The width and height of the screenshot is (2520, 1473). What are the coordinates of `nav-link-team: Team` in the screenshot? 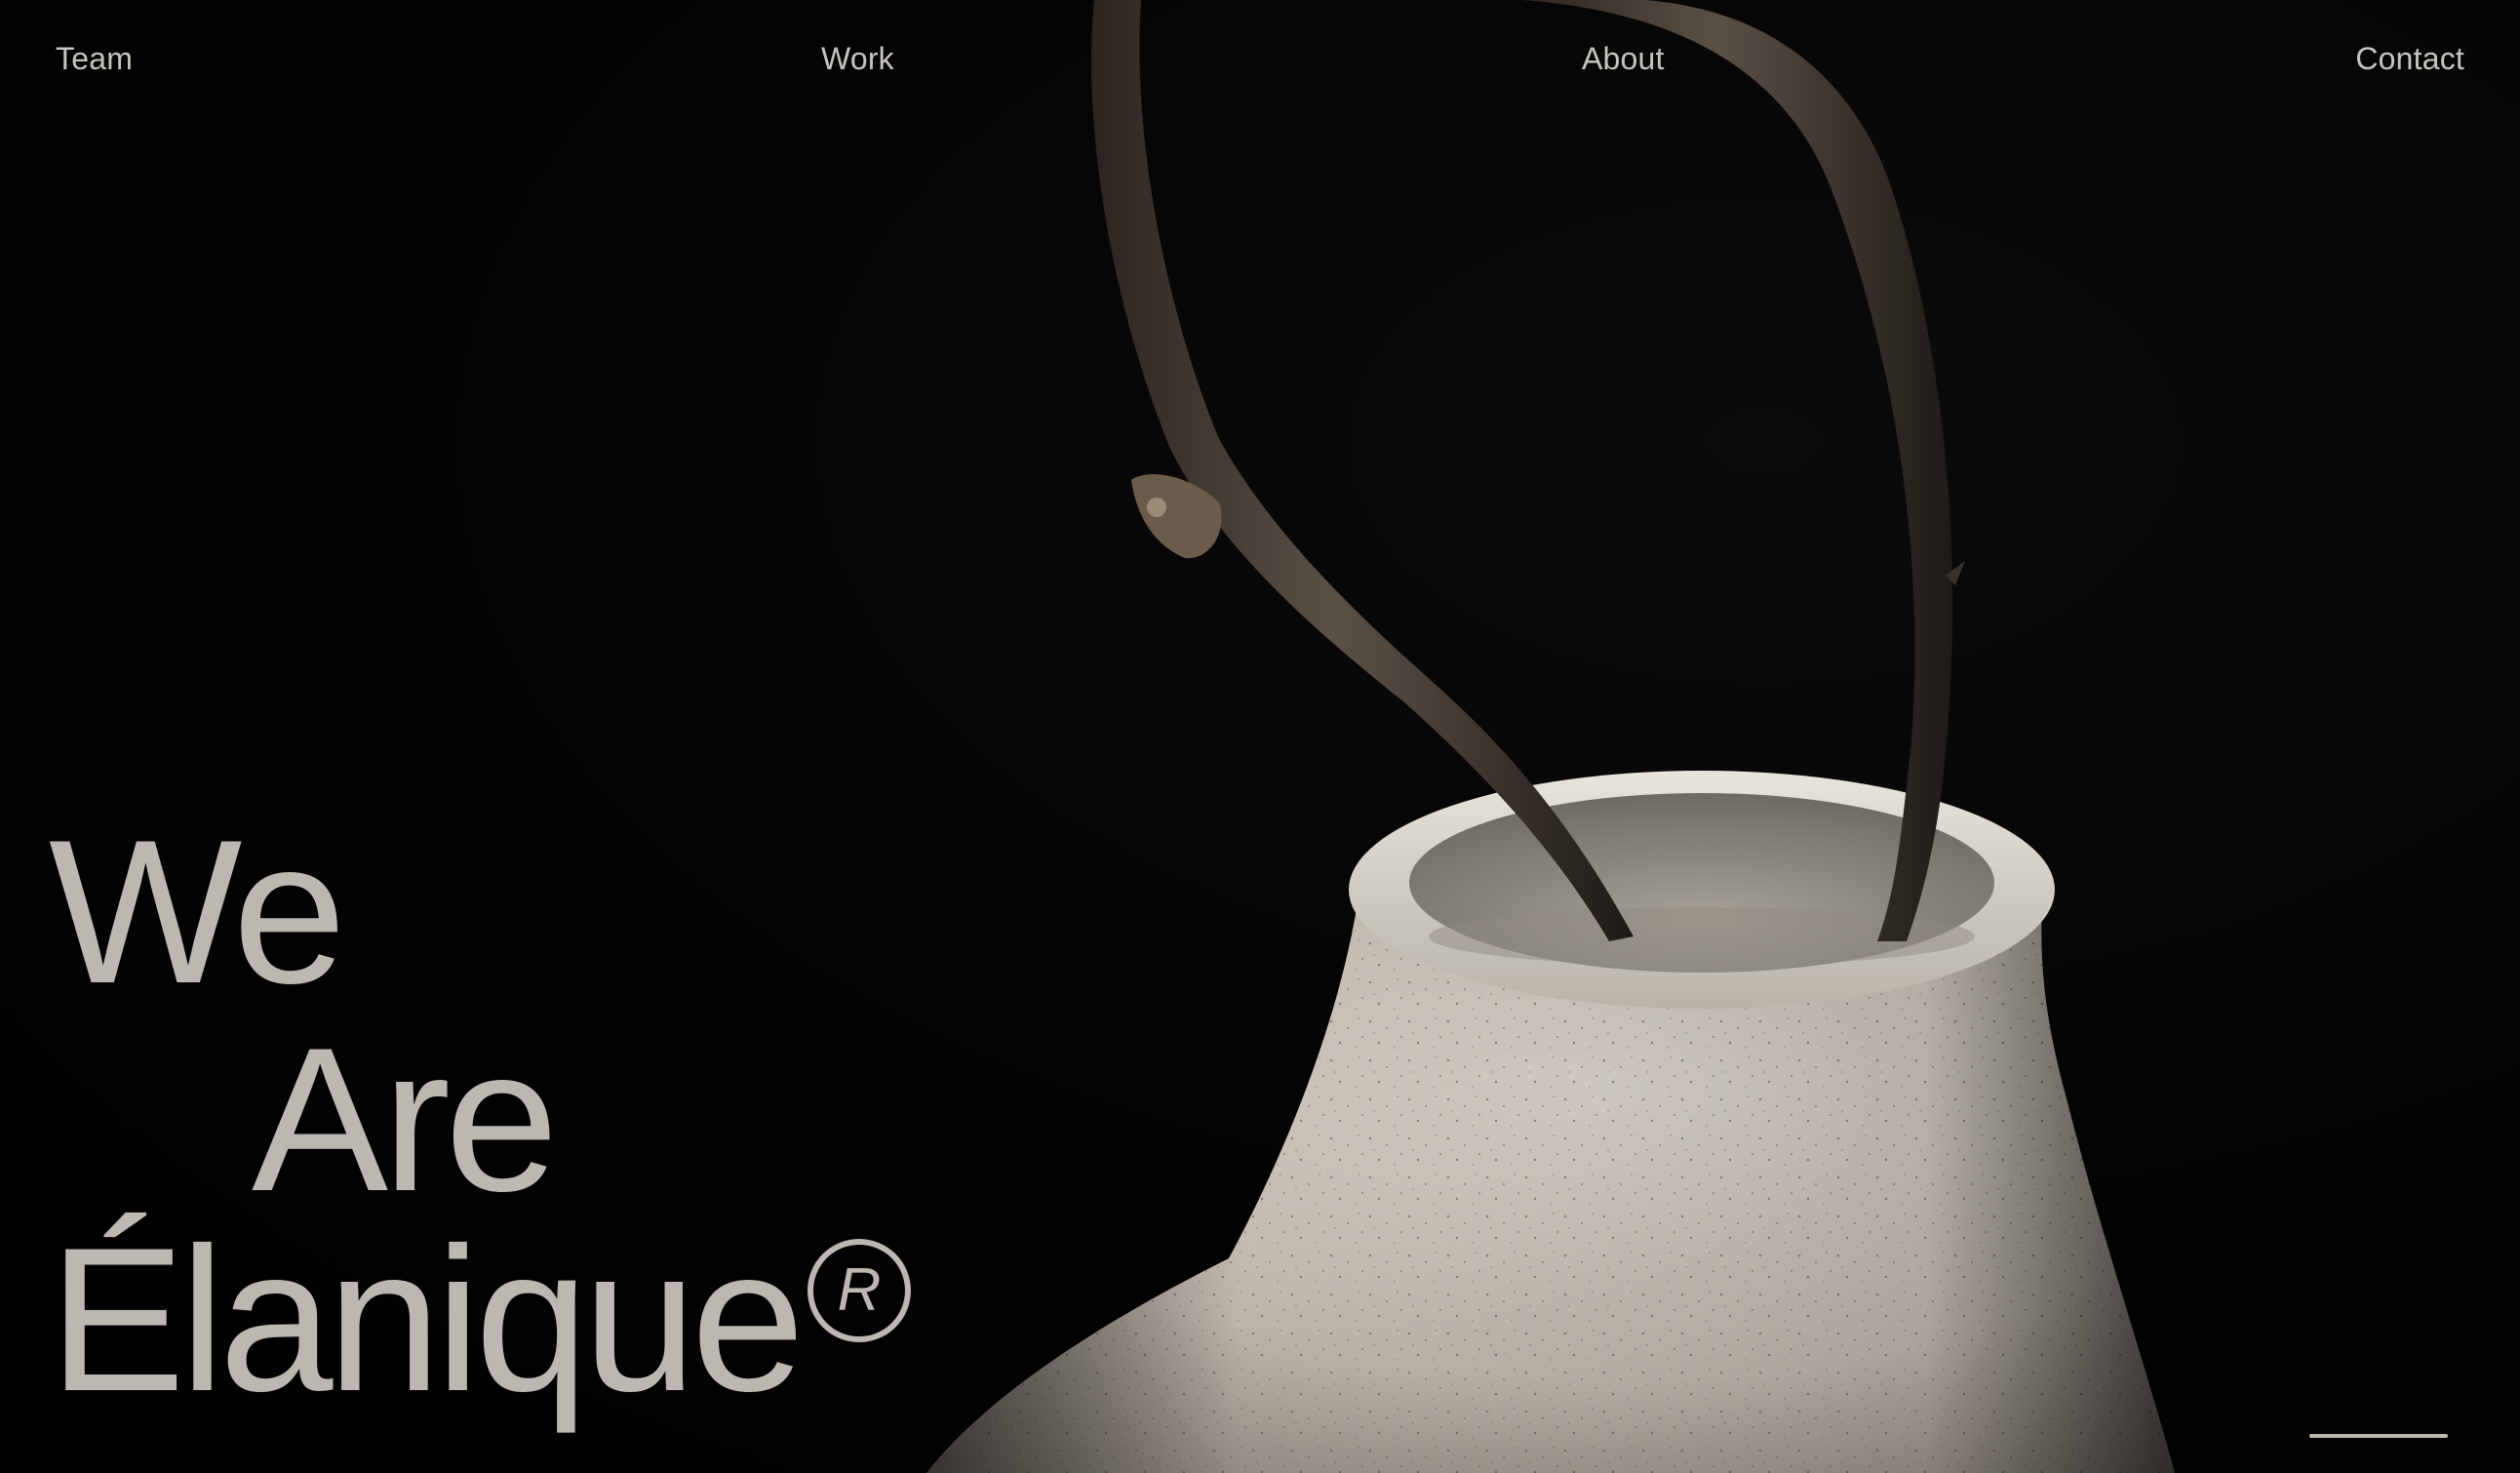 It's located at (94, 58).